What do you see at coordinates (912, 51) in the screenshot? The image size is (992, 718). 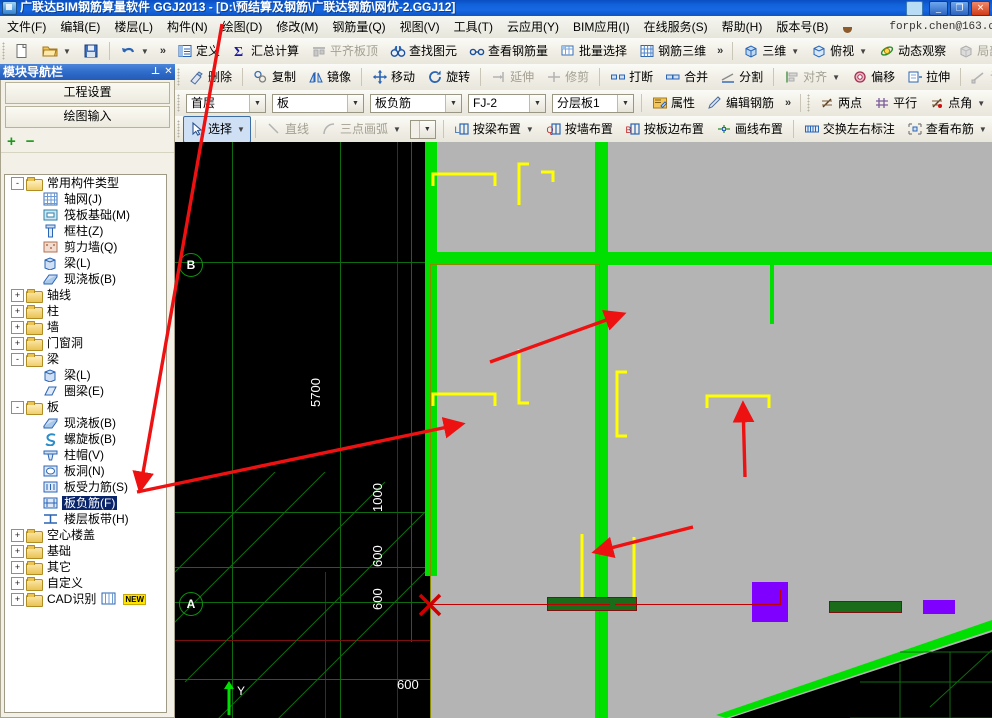 I see `orbit-button: 动态观察` at bounding box center [912, 51].